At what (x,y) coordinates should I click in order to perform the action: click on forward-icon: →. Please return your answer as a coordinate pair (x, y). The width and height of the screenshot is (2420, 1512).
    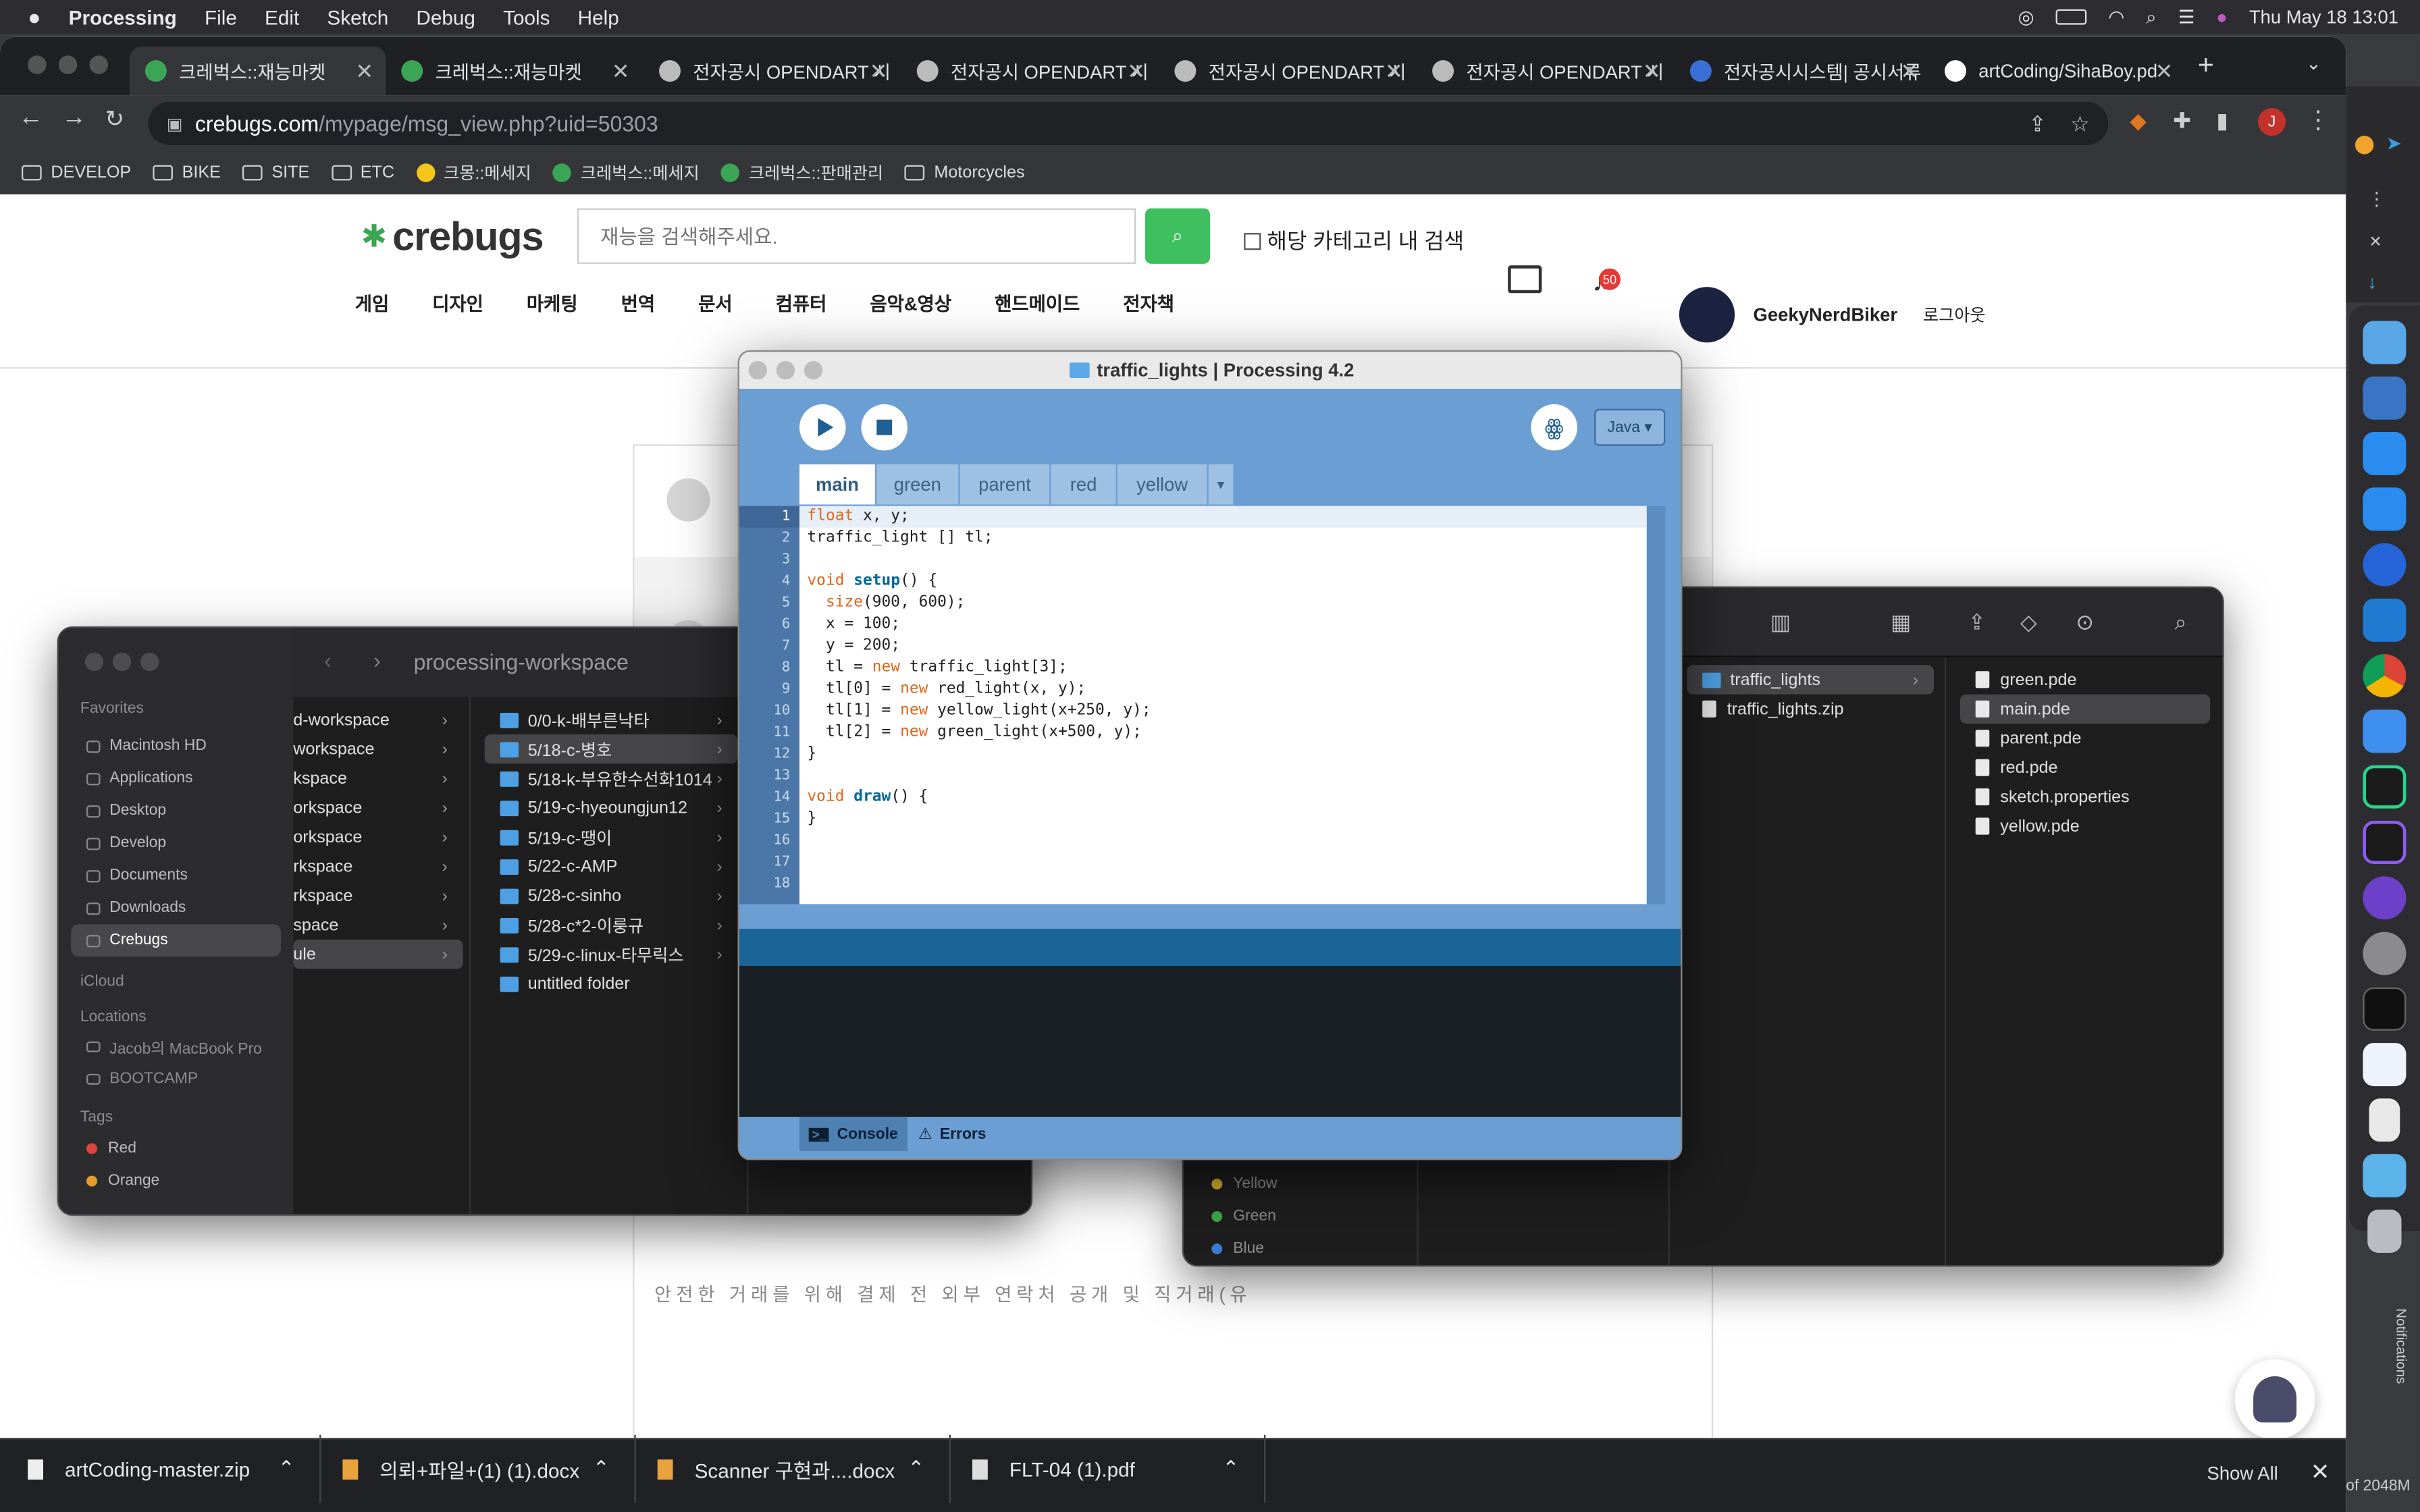
    Looking at the image, I should click on (73, 118).